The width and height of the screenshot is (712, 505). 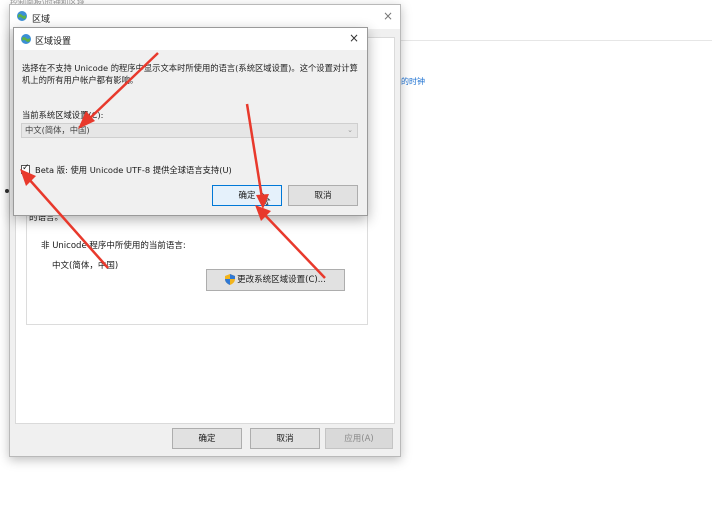 What do you see at coordinates (350, 130) in the screenshot?
I see `chevron-down-icon: ⌄` at bounding box center [350, 130].